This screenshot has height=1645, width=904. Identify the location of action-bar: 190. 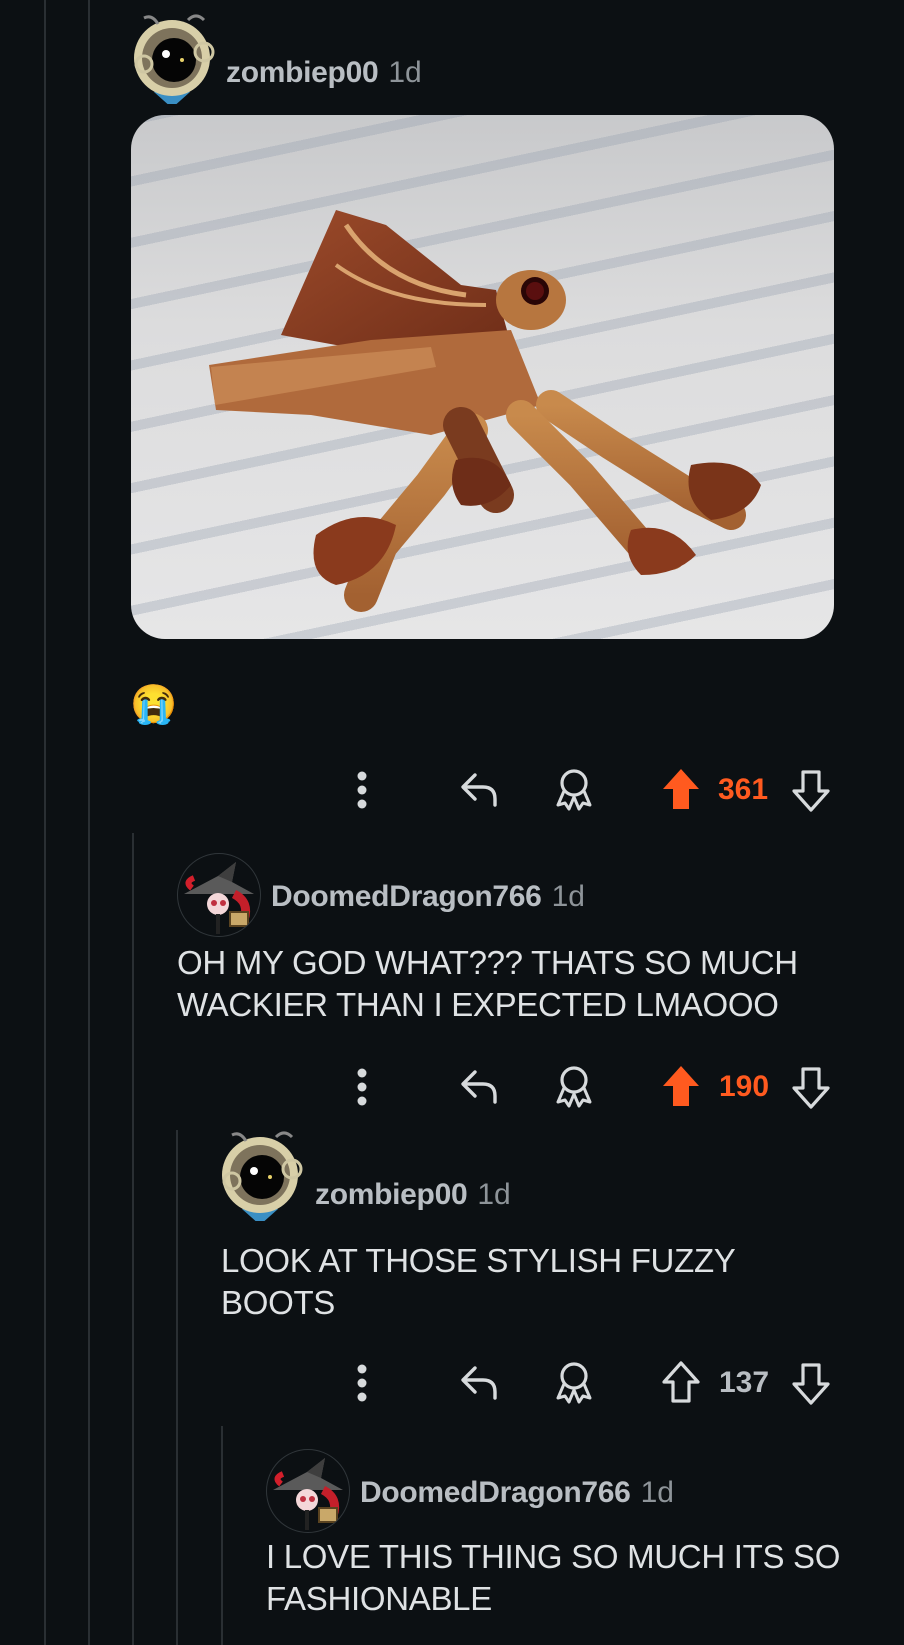
(595, 1087).